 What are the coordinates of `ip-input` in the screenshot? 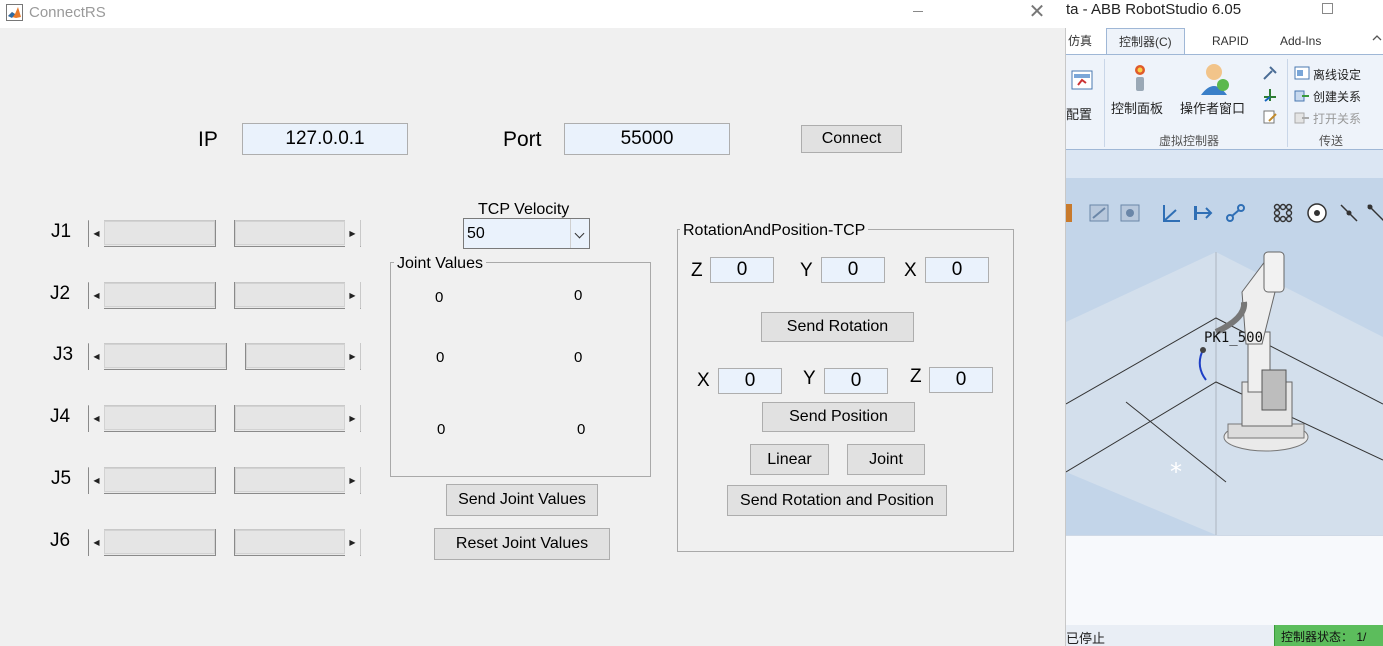 It's located at (325, 139).